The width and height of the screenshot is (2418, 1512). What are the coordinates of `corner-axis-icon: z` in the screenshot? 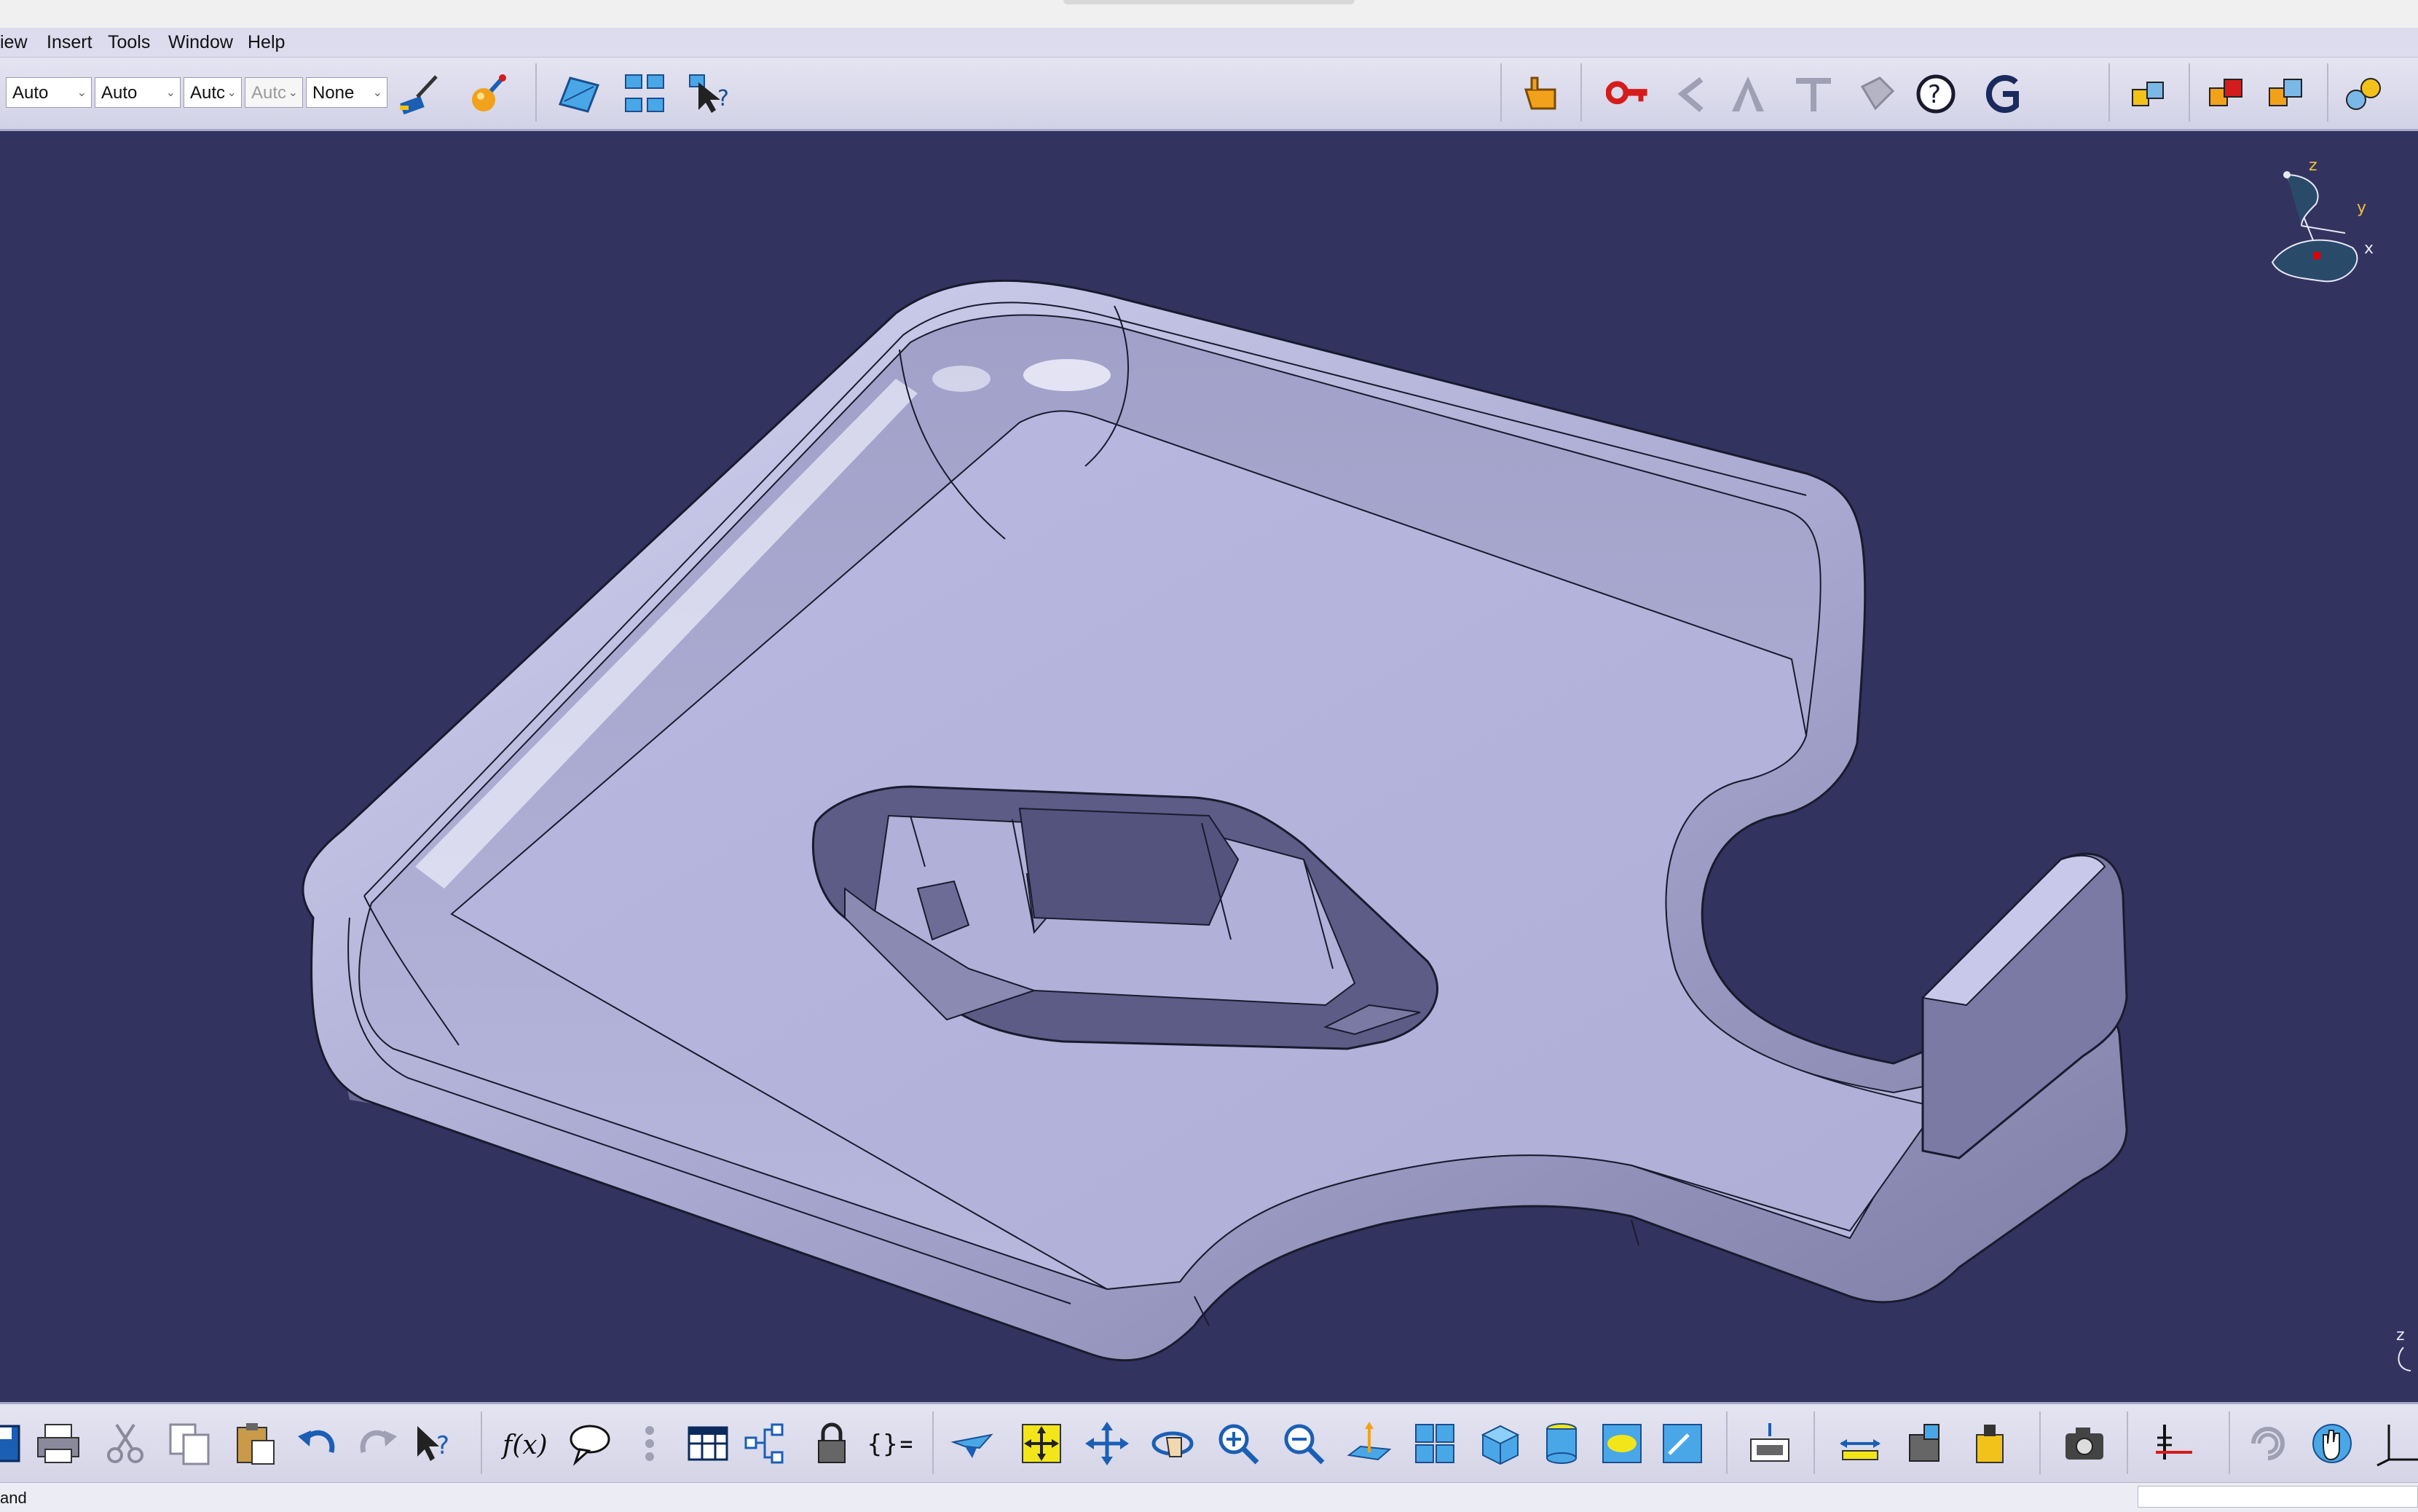 It's located at (2404, 1348).